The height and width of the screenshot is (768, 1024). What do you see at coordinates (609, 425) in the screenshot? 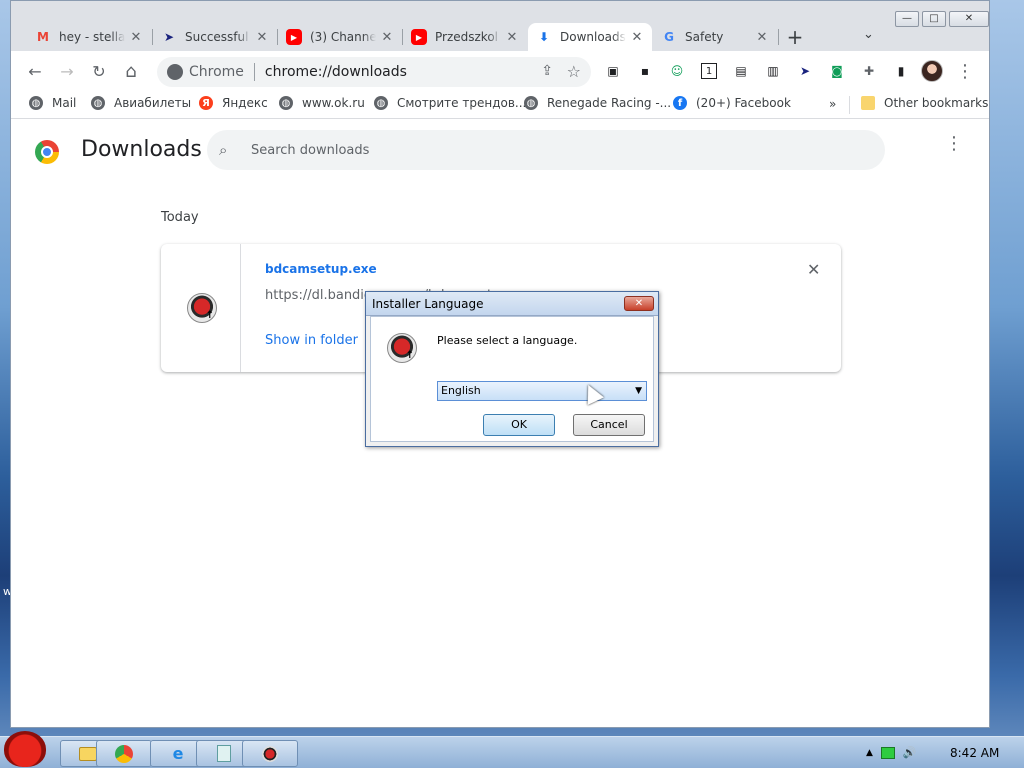
I see `cancel-button: Cancel` at bounding box center [609, 425].